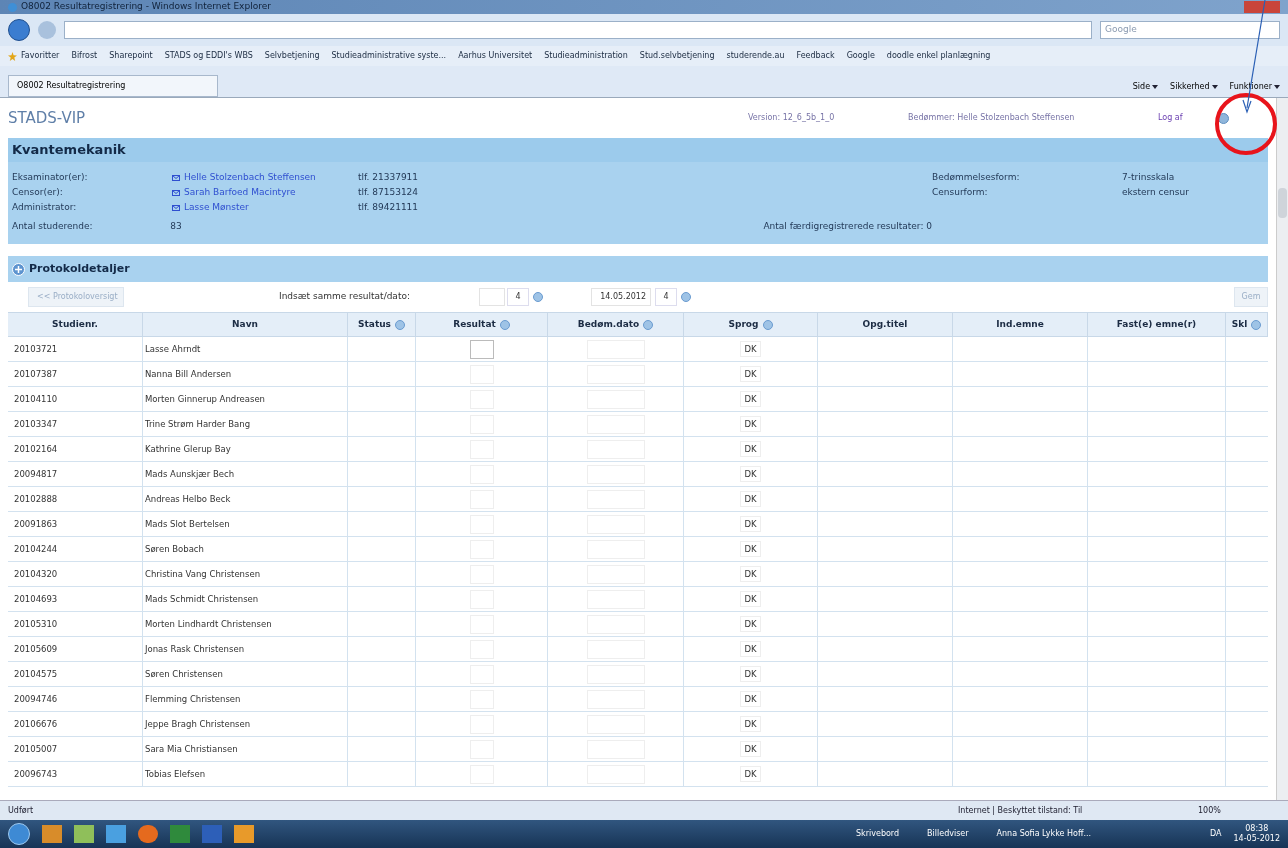  Describe the element at coordinates (75, 349) in the screenshot. I see `table-cell: 20103721` at that location.